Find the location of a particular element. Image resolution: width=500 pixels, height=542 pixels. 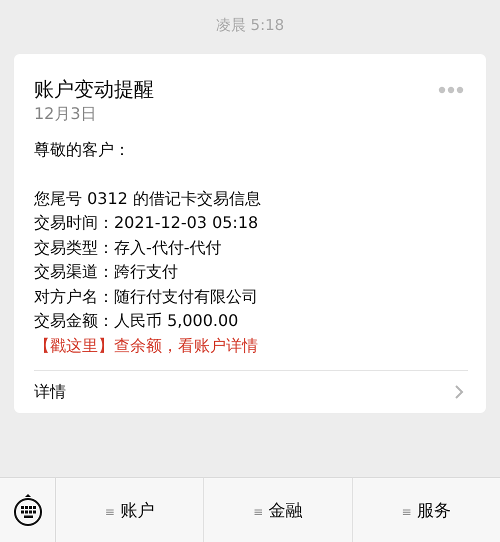

field-value: 人民币 5,000.00 is located at coordinates (176, 321).